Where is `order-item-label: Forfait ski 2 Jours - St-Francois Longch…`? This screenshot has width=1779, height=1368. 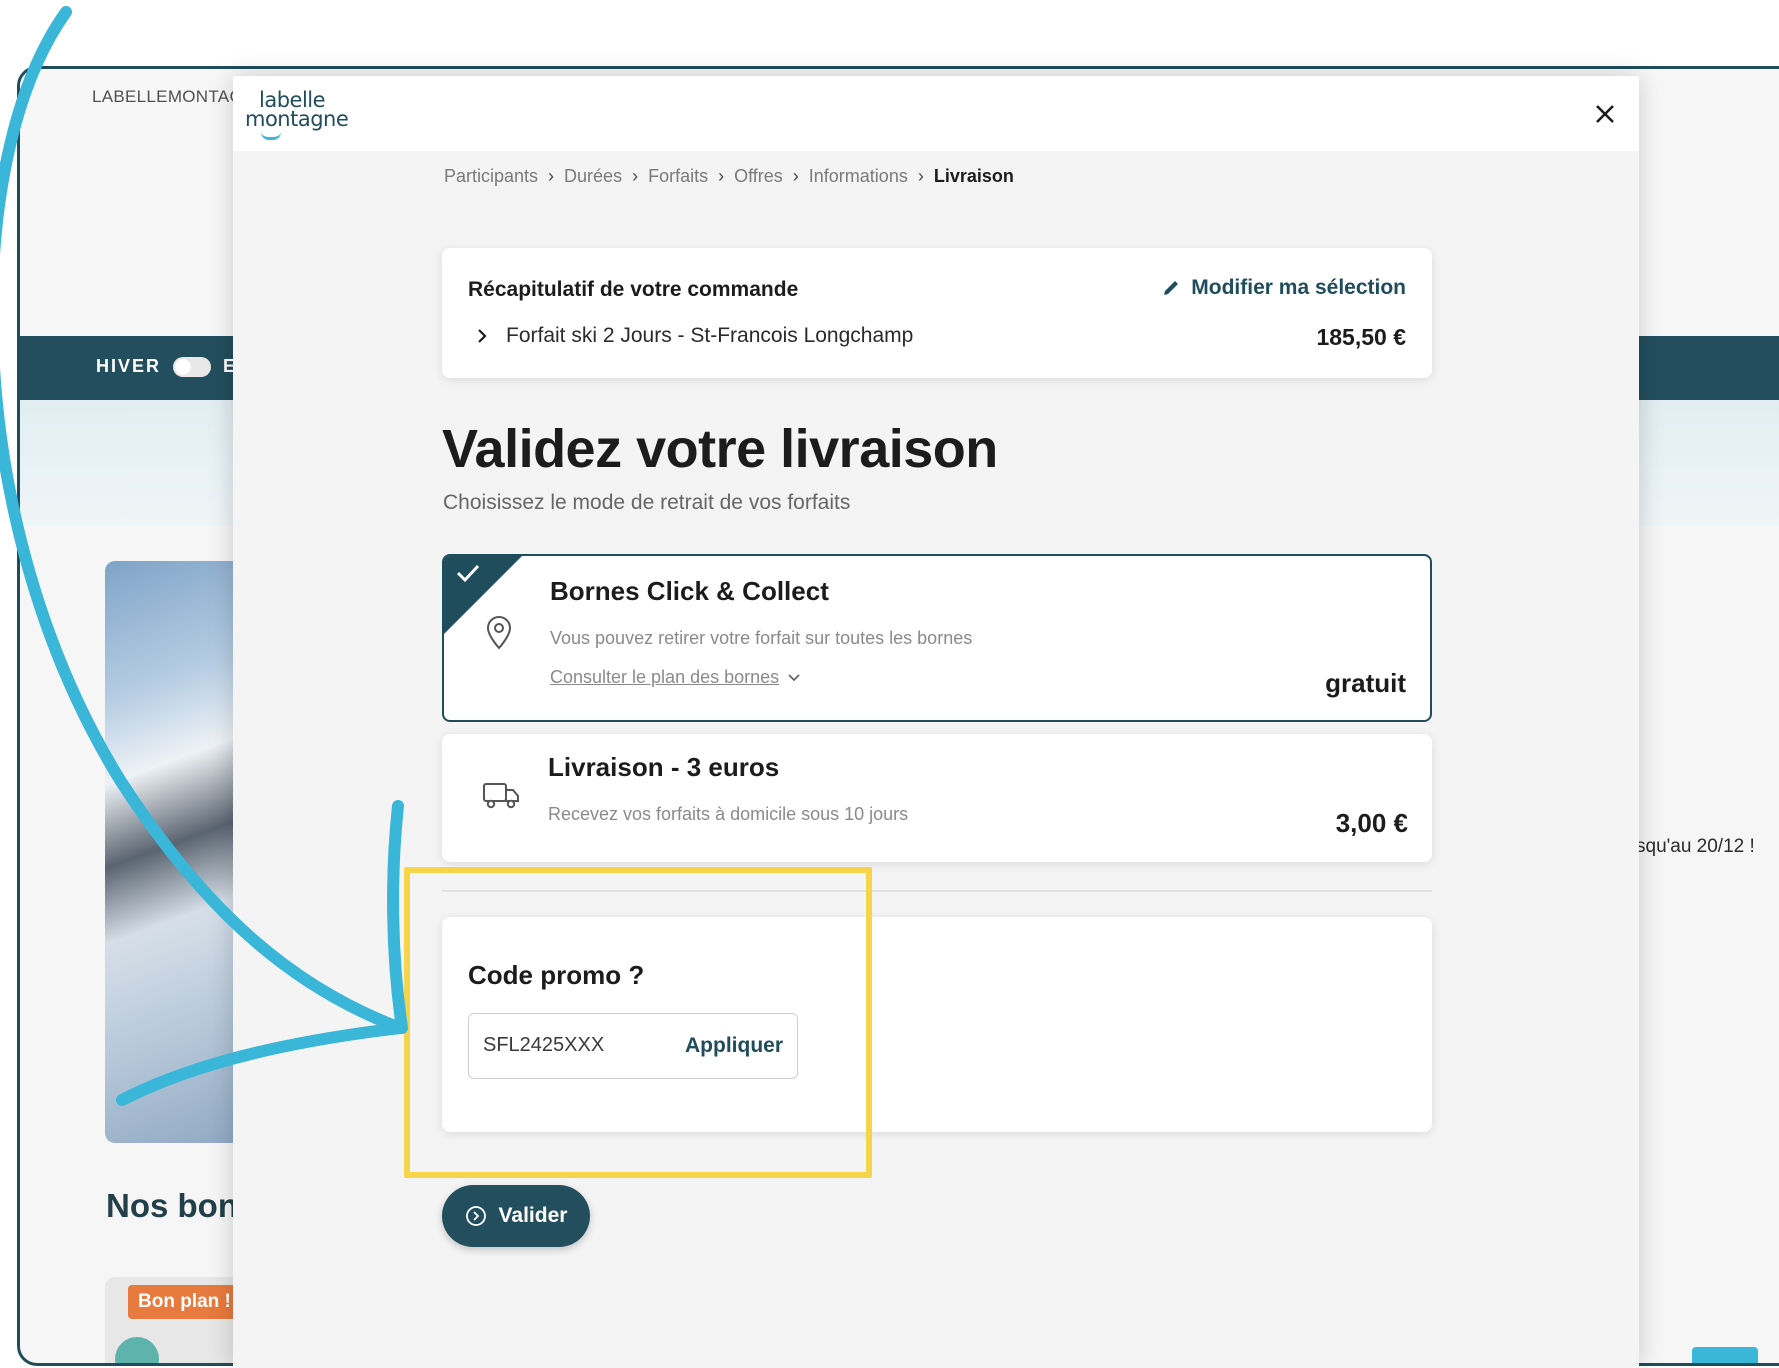 order-item-label: Forfait ski 2 Jours - St-Francois Longch… is located at coordinates (710, 335).